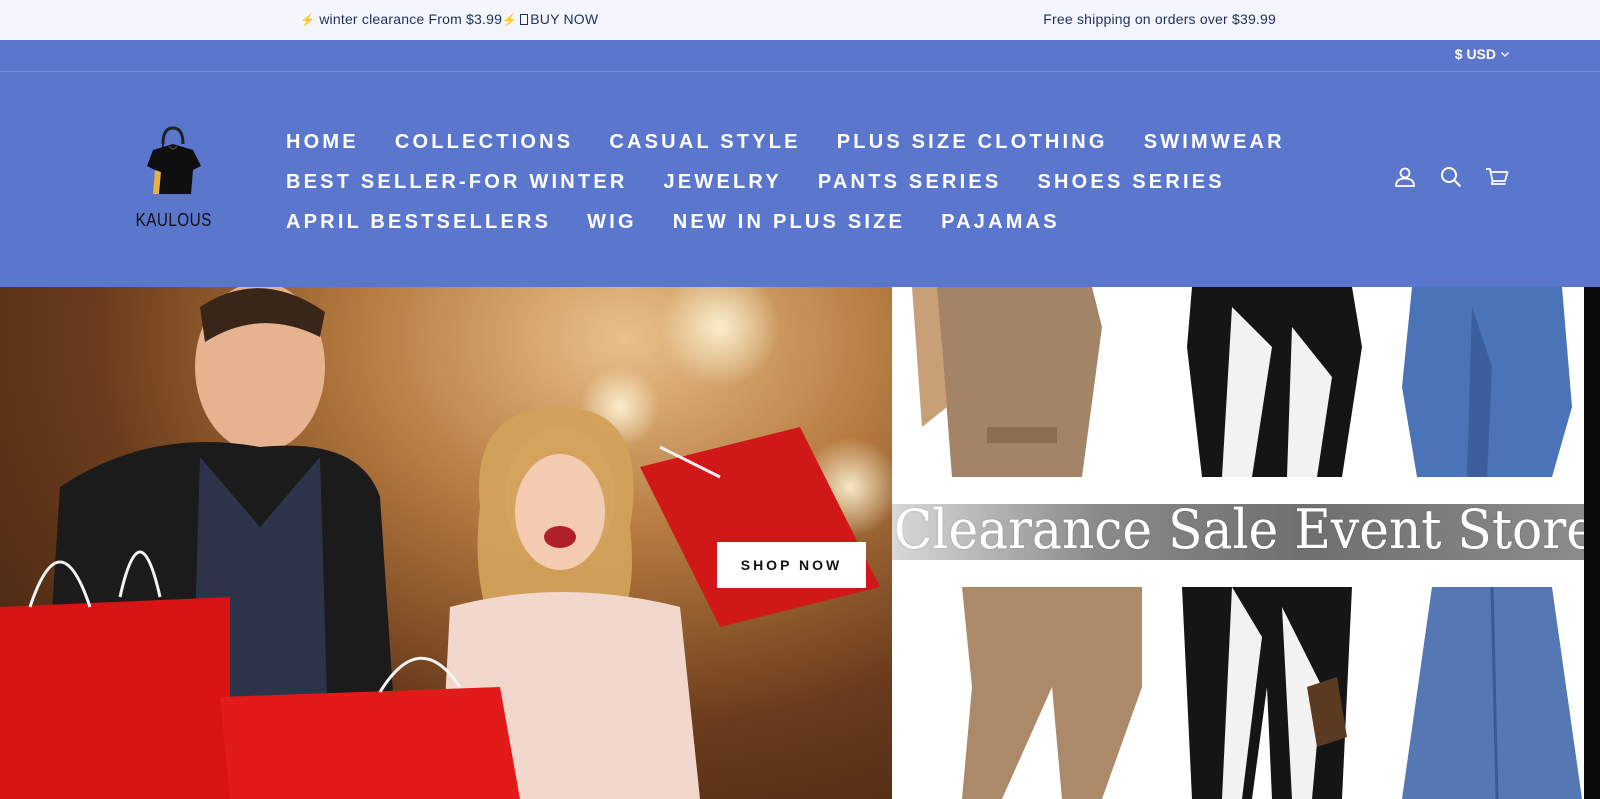  Describe the element at coordinates (1000, 222) in the screenshot. I see `nav-item-pajamas: PAJAMAS` at that location.